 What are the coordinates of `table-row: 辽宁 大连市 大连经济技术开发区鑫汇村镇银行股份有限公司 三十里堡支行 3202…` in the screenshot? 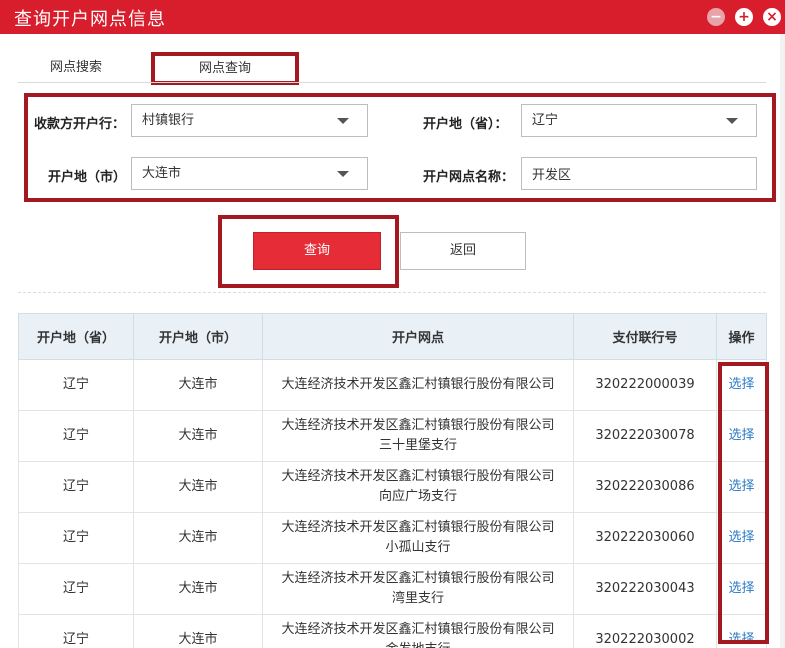 It's located at (392, 436).